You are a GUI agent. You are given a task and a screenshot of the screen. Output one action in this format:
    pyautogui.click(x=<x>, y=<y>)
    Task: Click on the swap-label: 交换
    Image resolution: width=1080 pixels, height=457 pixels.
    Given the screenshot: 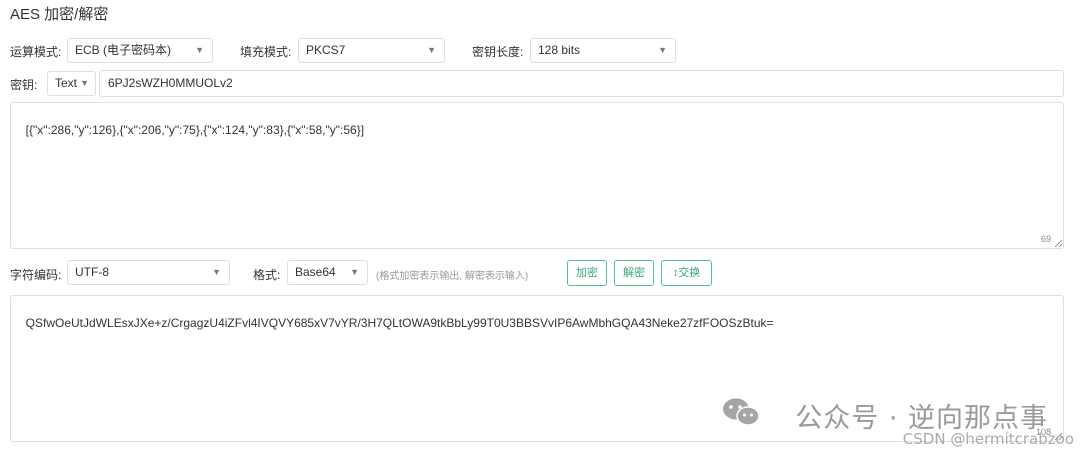 What is the action you would take?
    pyautogui.click(x=689, y=273)
    